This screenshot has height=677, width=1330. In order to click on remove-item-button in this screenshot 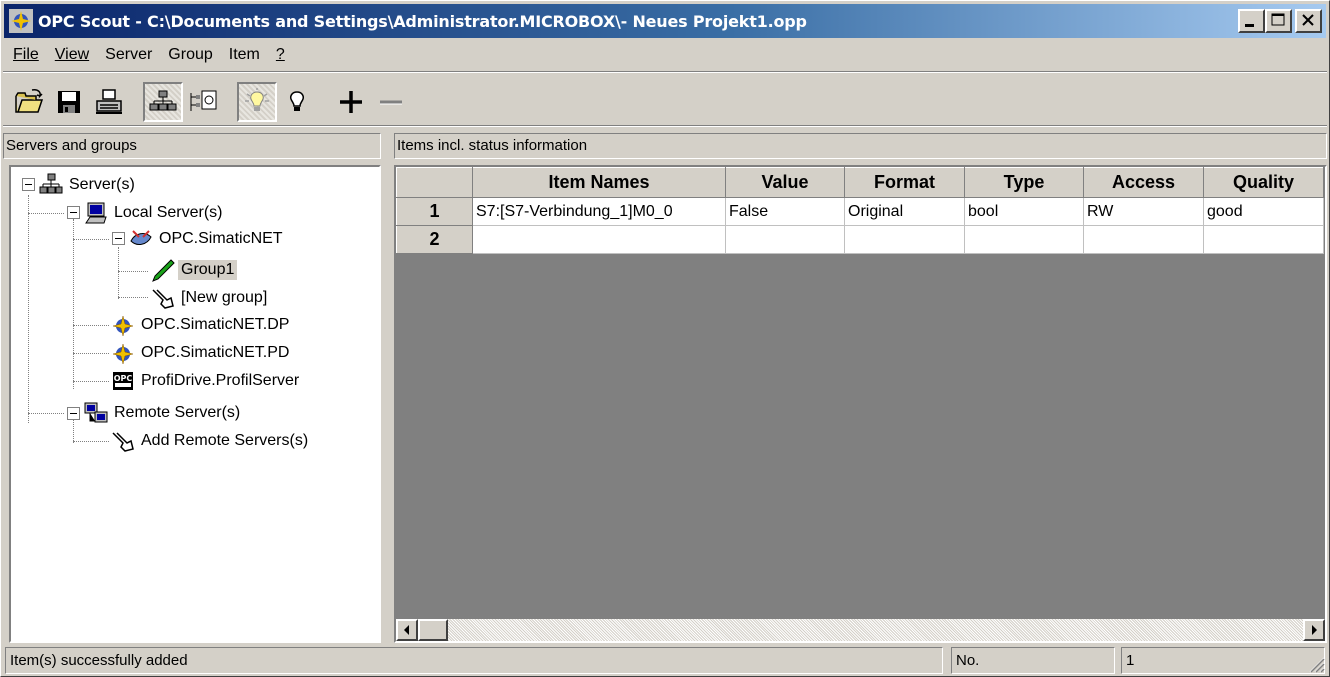, I will do `click(391, 102)`.